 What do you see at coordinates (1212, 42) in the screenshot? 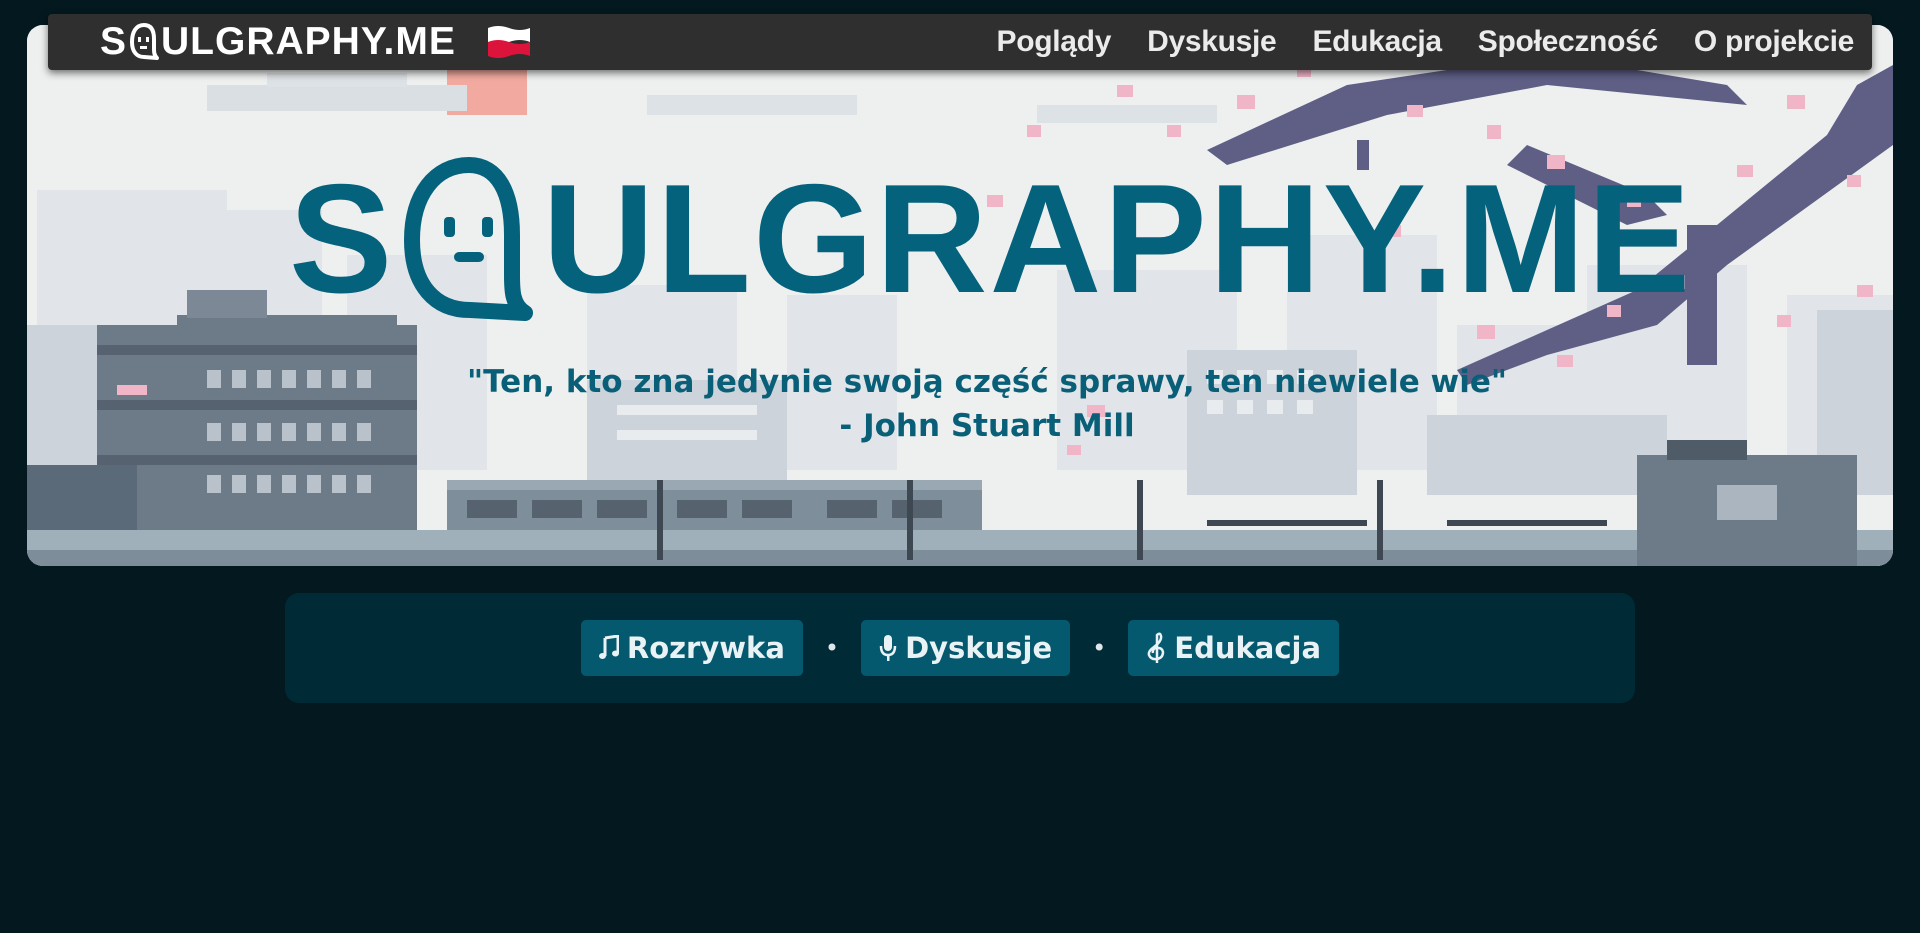
I see `nav-item-dyskusje: Dyskusje` at bounding box center [1212, 42].